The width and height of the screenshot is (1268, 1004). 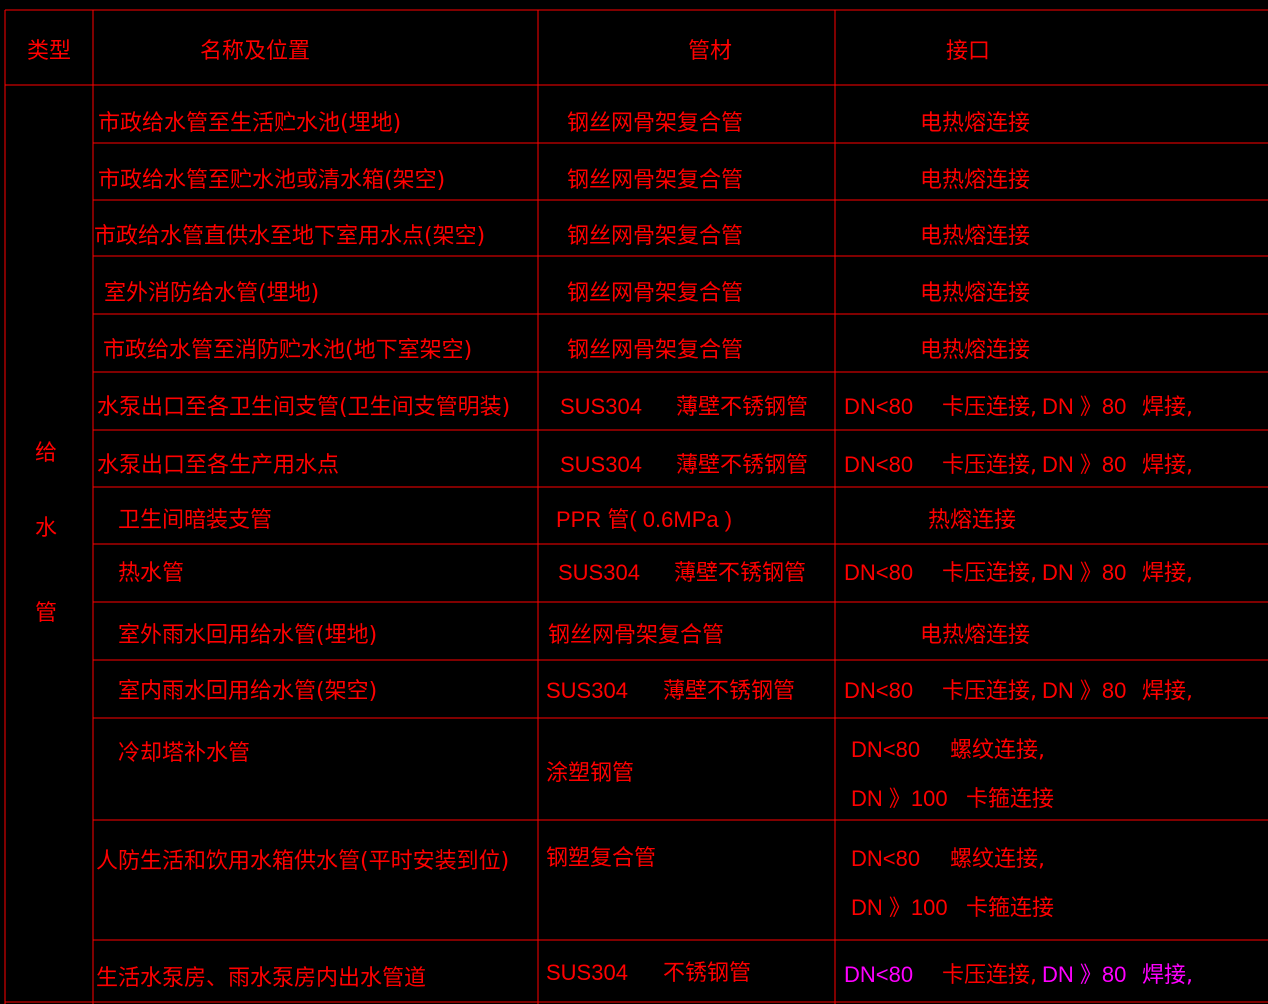 What do you see at coordinates (249, 123) in the screenshot?
I see `row-name: 市政给水管至生活贮水池(埋地)` at bounding box center [249, 123].